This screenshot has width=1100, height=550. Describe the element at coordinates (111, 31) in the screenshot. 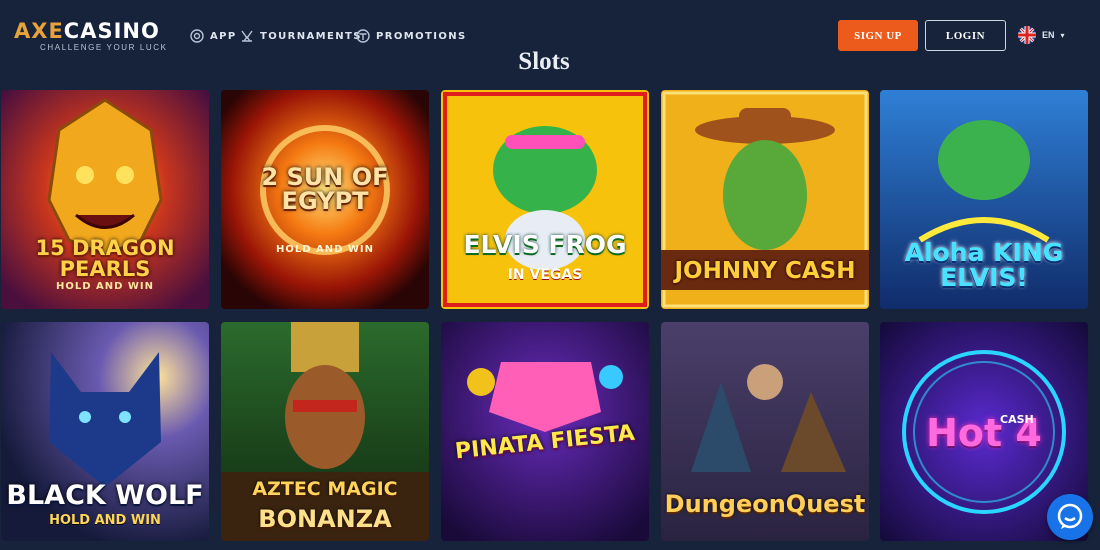

I see `logo-suffix: CASINO` at that location.